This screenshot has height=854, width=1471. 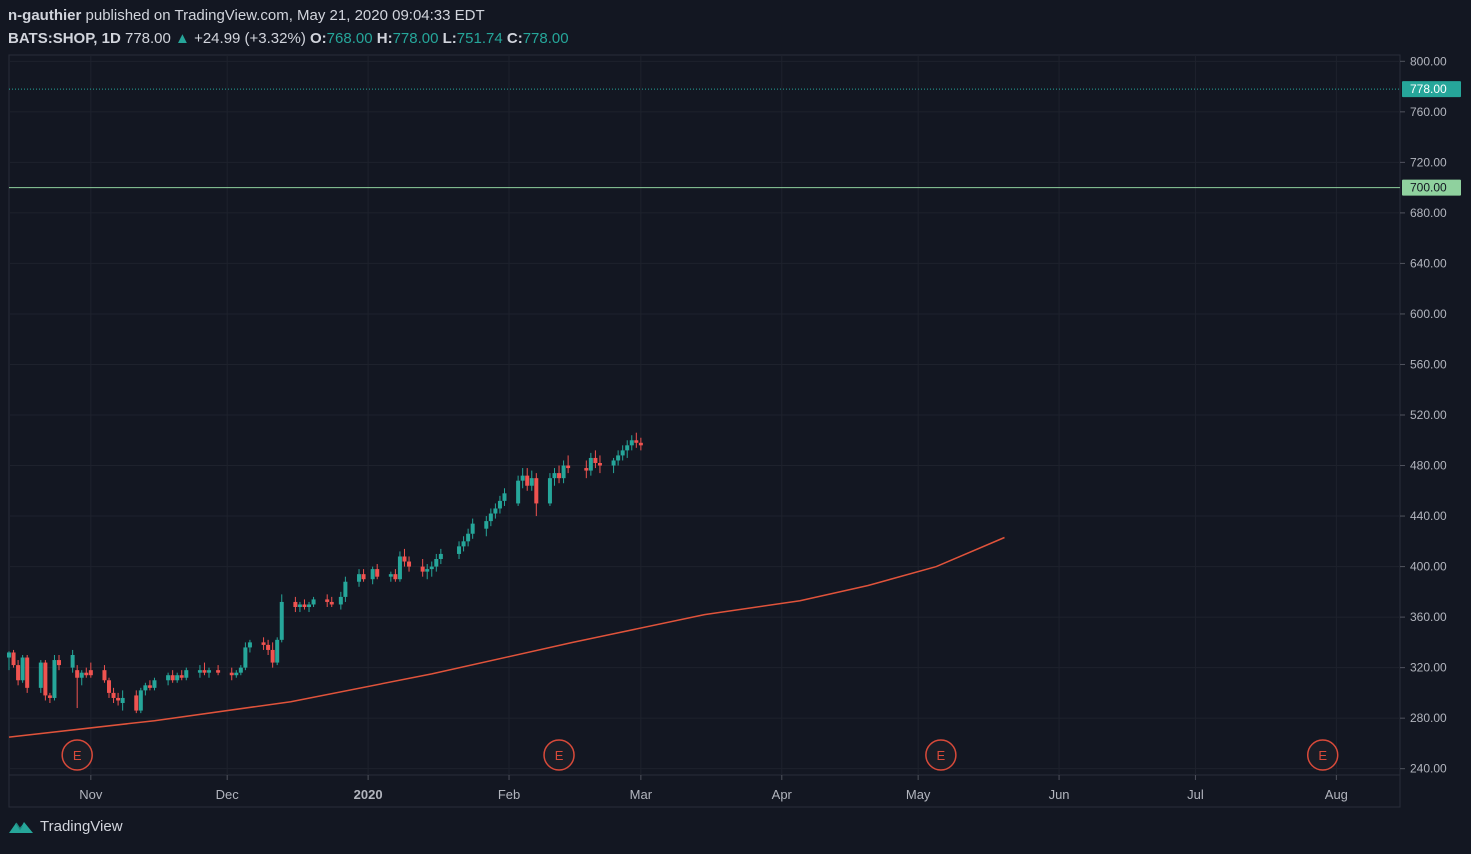 What do you see at coordinates (21, 827) in the screenshot?
I see `tradingview-logo-icon` at bounding box center [21, 827].